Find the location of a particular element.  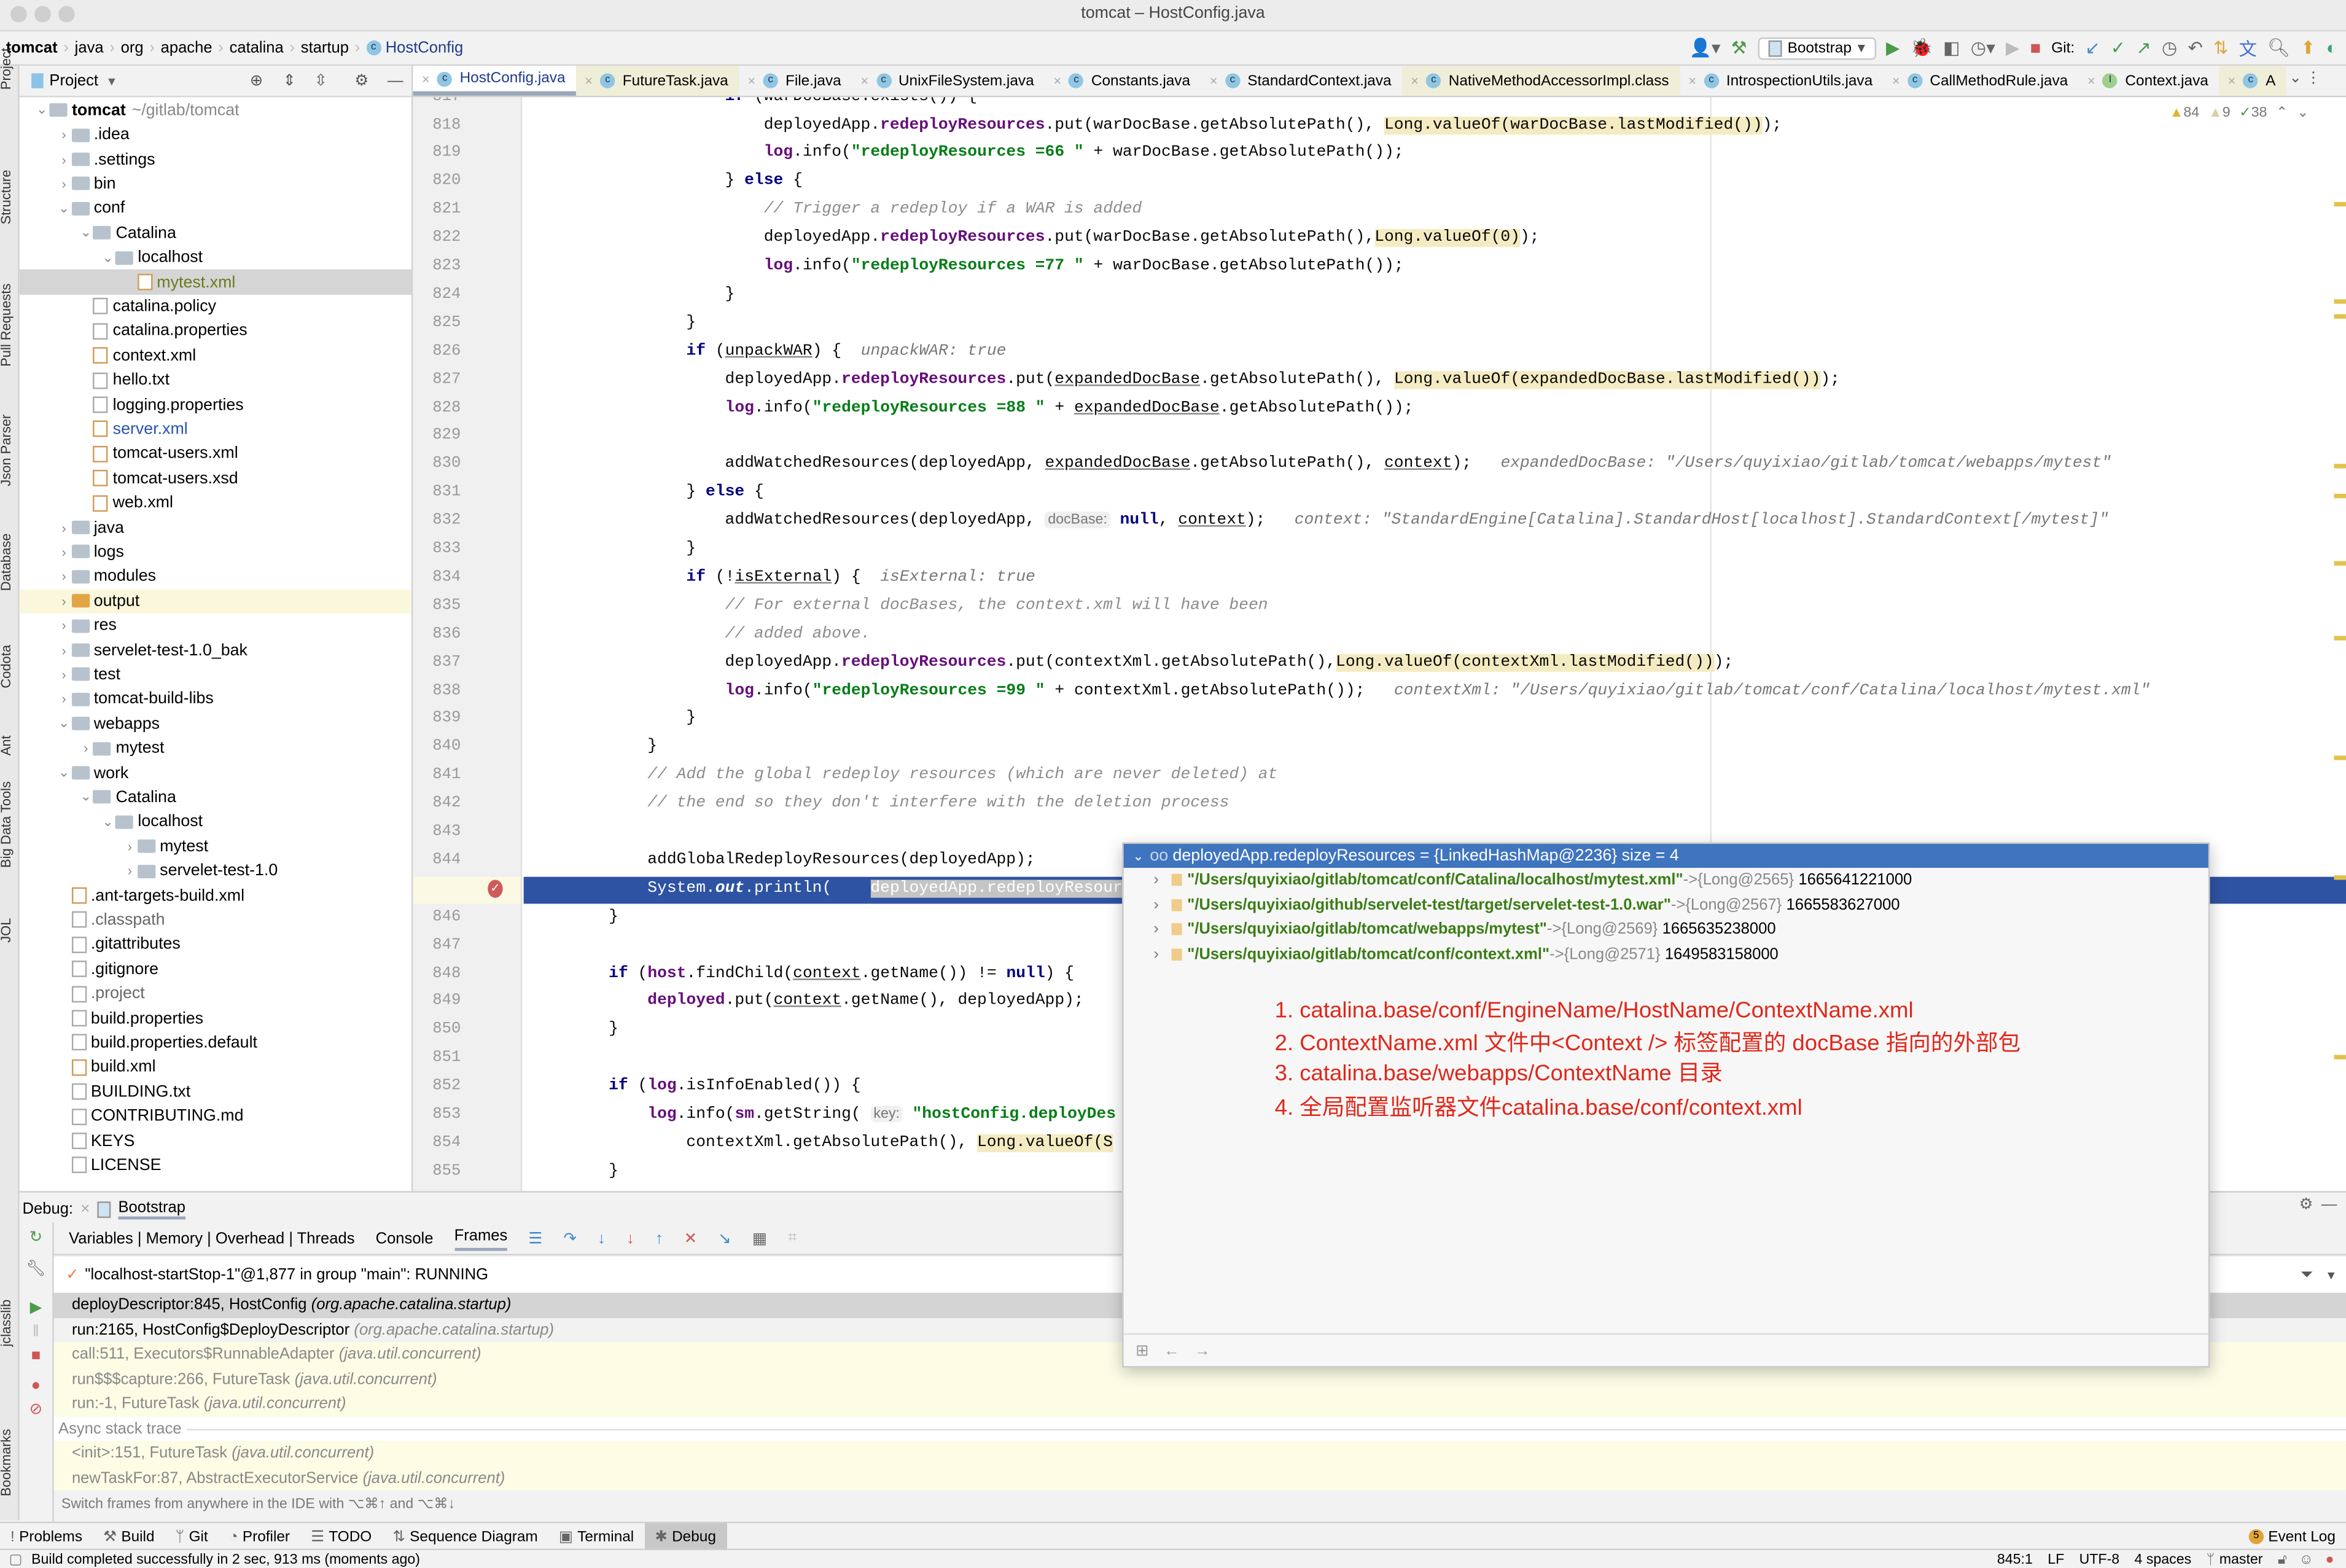

tree-item: ⌄ localhost is located at coordinates (216, 258).